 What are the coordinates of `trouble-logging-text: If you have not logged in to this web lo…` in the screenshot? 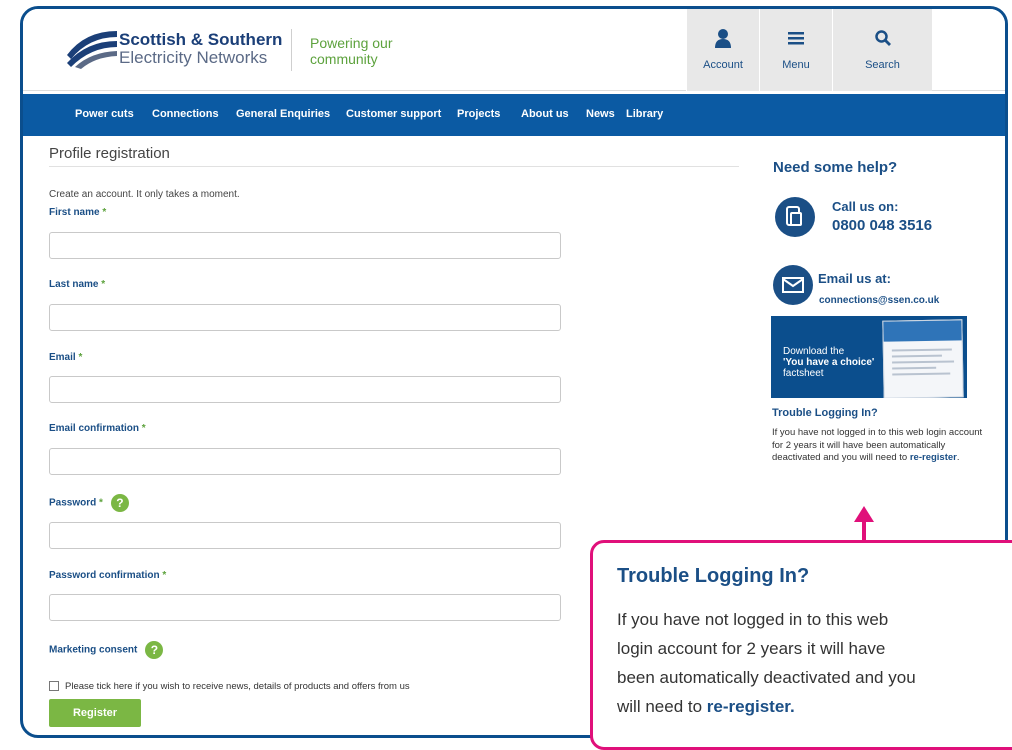 It's located at (879, 446).